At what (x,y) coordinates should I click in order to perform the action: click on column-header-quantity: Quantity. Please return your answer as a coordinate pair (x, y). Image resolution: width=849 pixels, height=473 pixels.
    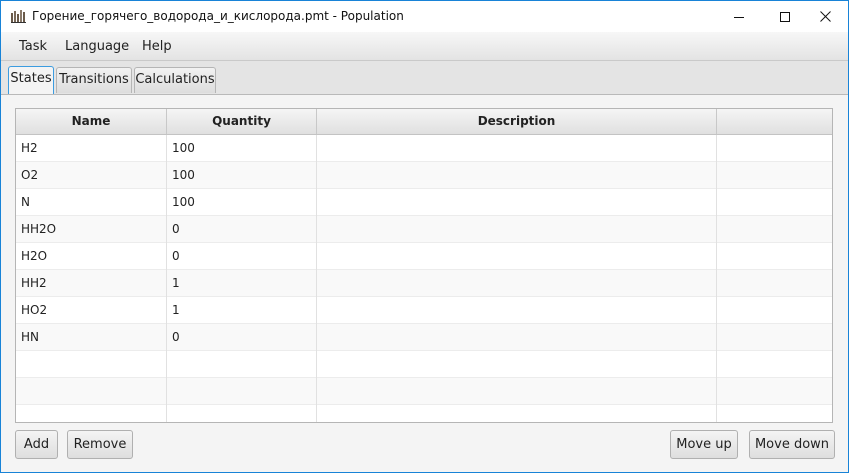
    Looking at the image, I should click on (242, 121).